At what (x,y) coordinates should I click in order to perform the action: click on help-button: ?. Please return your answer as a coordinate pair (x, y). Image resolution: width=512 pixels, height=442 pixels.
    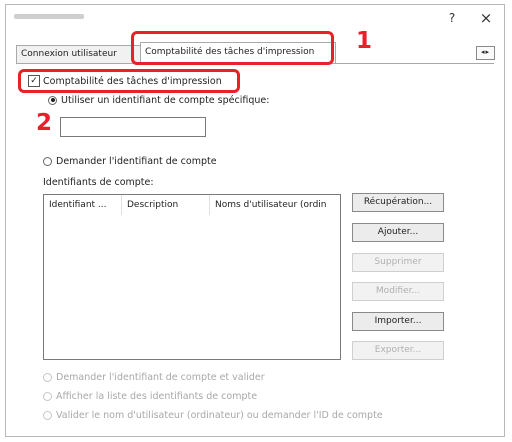
    Looking at the image, I should click on (452, 18).